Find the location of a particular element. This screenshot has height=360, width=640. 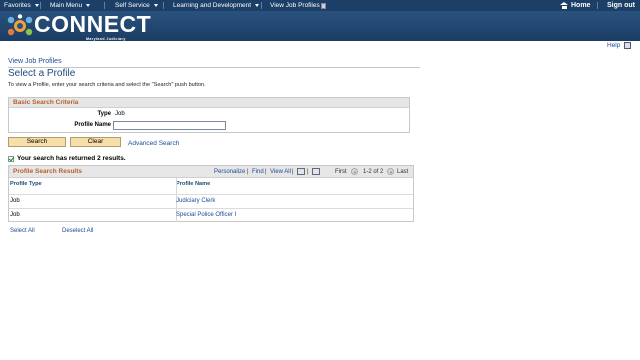

next-icon is located at coordinates (390, 171).